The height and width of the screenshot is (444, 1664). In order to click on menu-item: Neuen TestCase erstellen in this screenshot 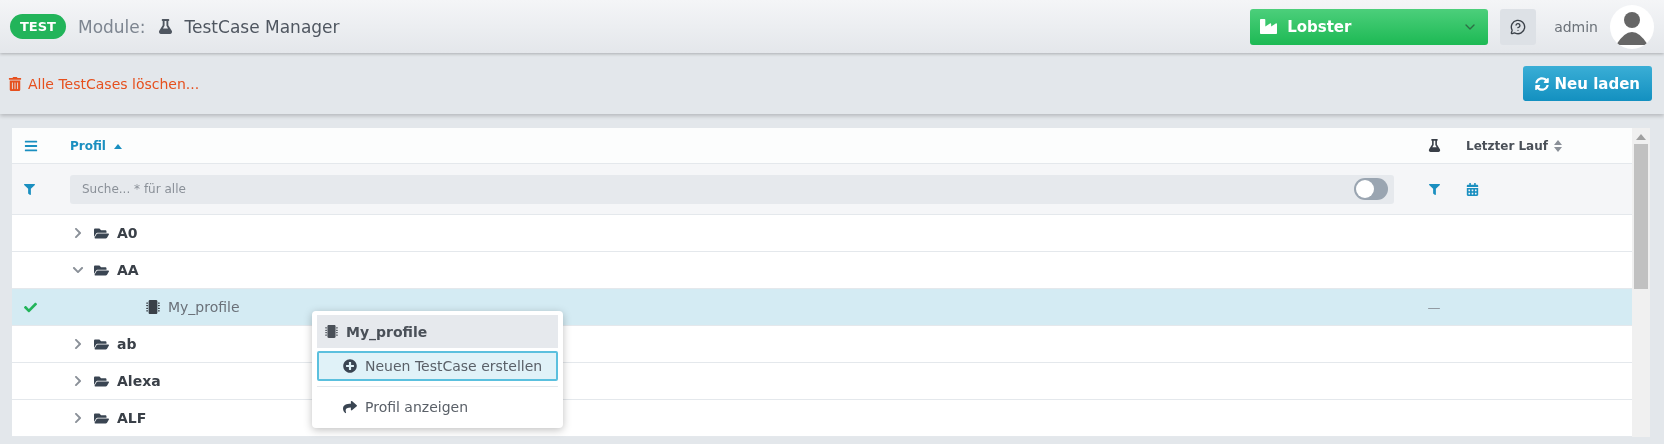, I will do `click(437, 366)`.